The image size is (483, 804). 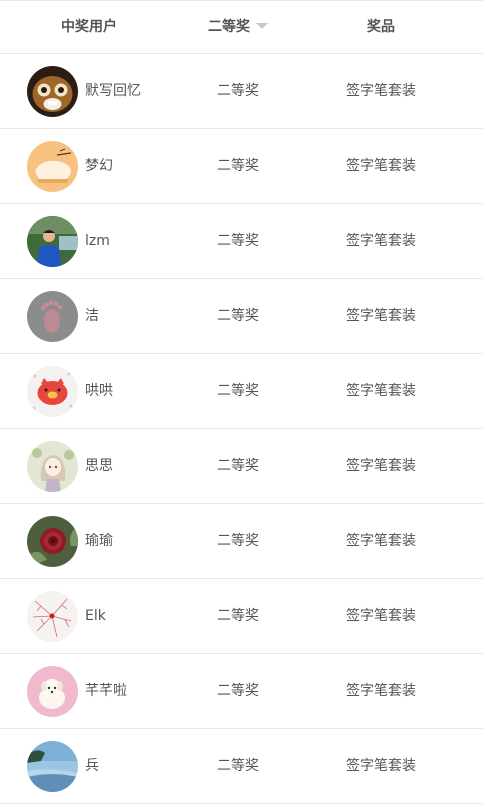 I want to click on red-pig-avatar, so click(x=52, y=391).